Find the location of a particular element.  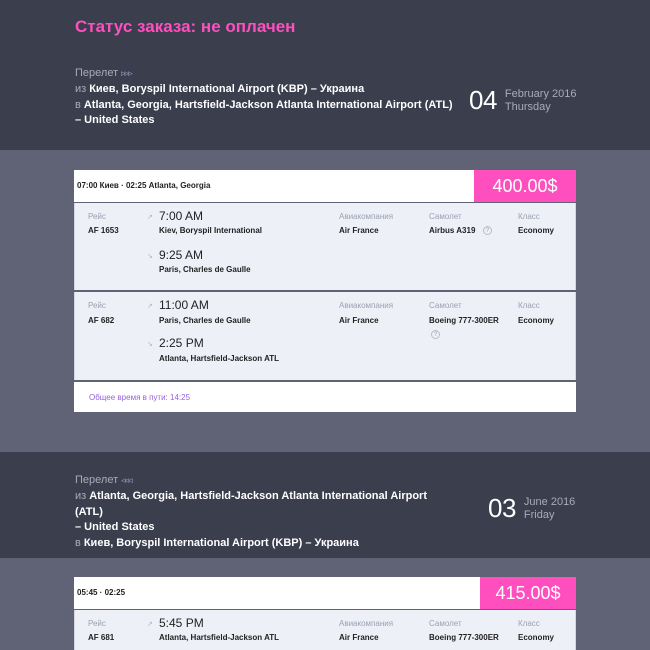

outbound-date: 04 February 2016 Thursday is located at coordinates (523, 100).